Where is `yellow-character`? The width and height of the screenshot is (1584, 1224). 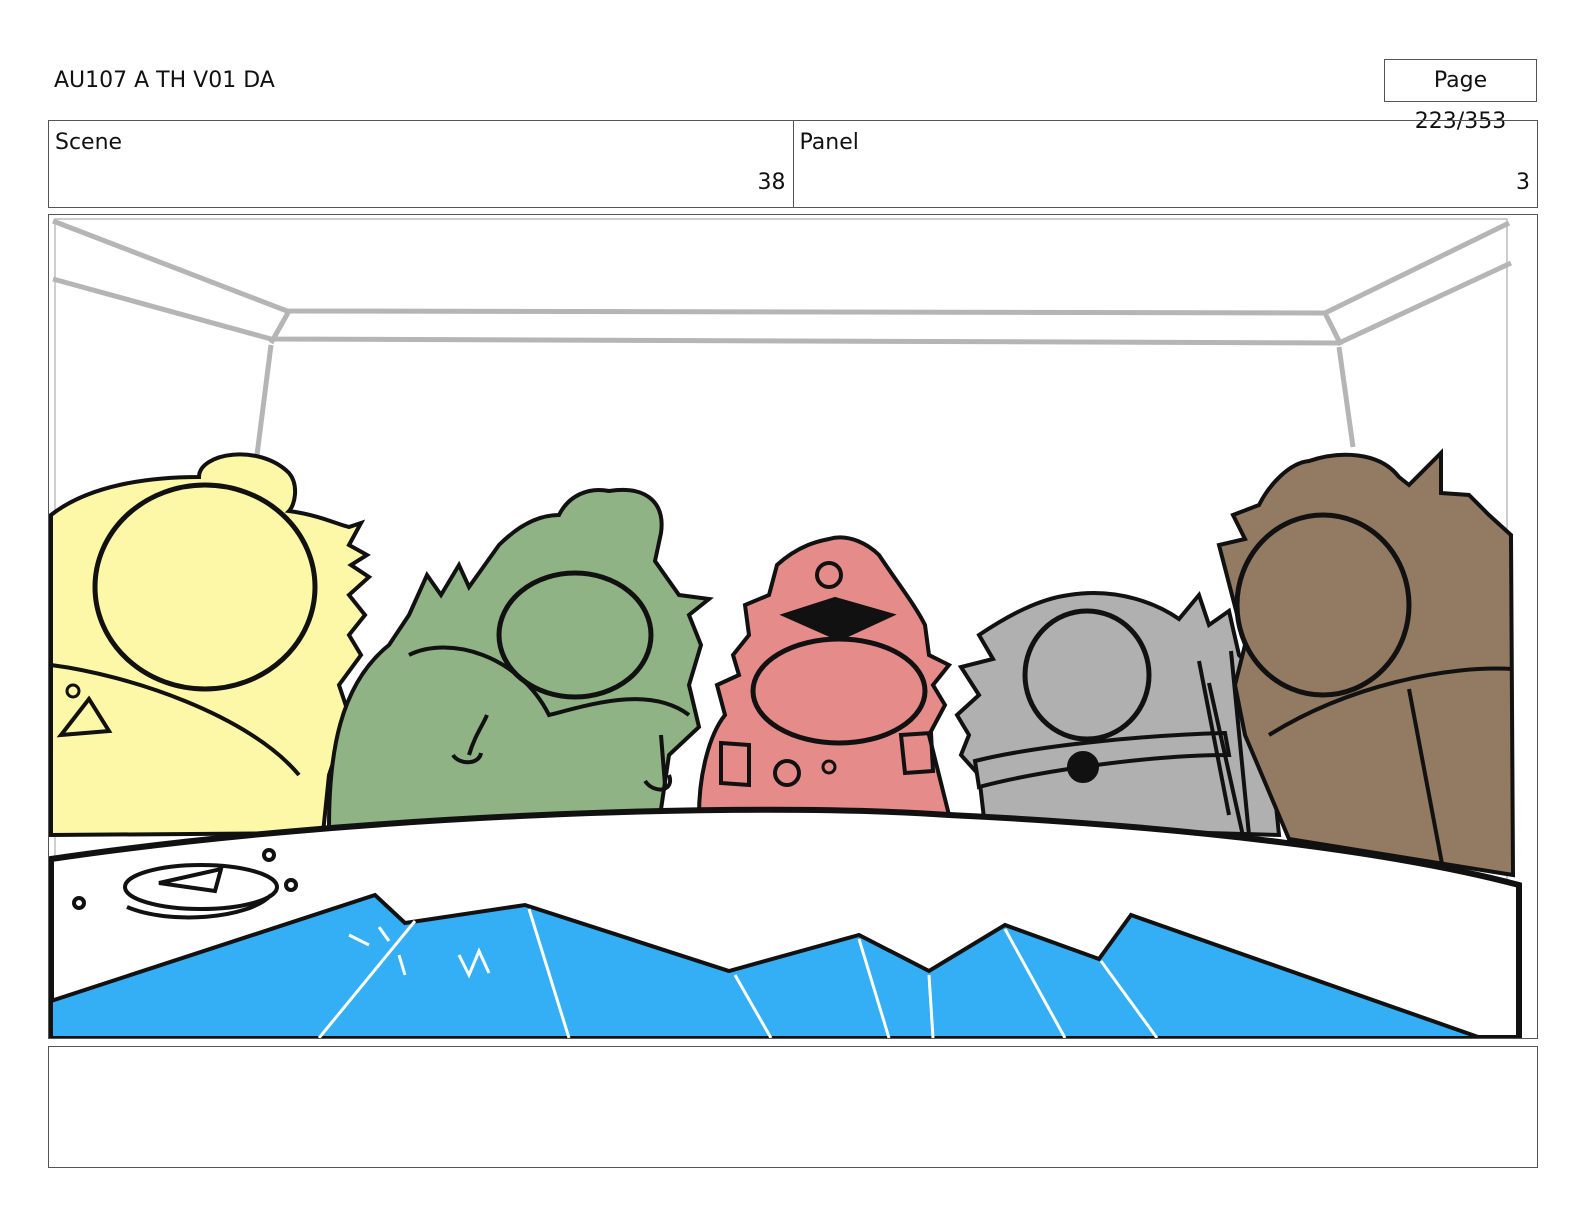
yellow-character is located at coordinates (211, 645).